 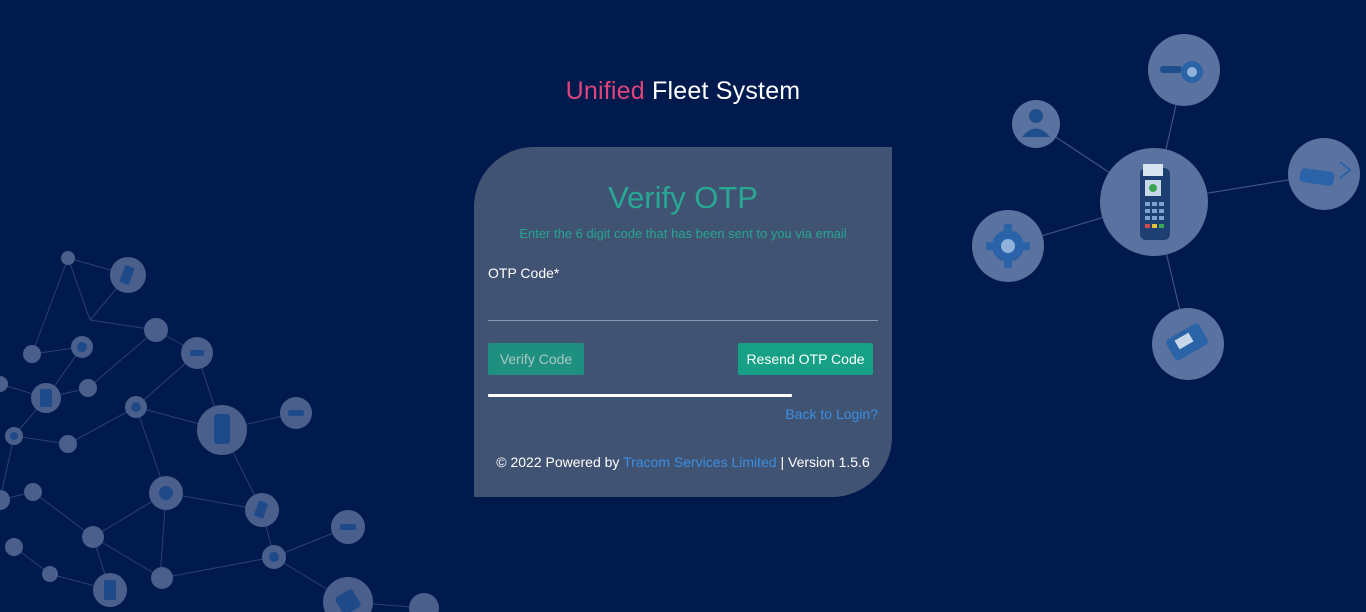 What do you see at coordinates (640, 395) in the screenshot?
I see `countdown-progress-bar` at bounding box center [640, 395].